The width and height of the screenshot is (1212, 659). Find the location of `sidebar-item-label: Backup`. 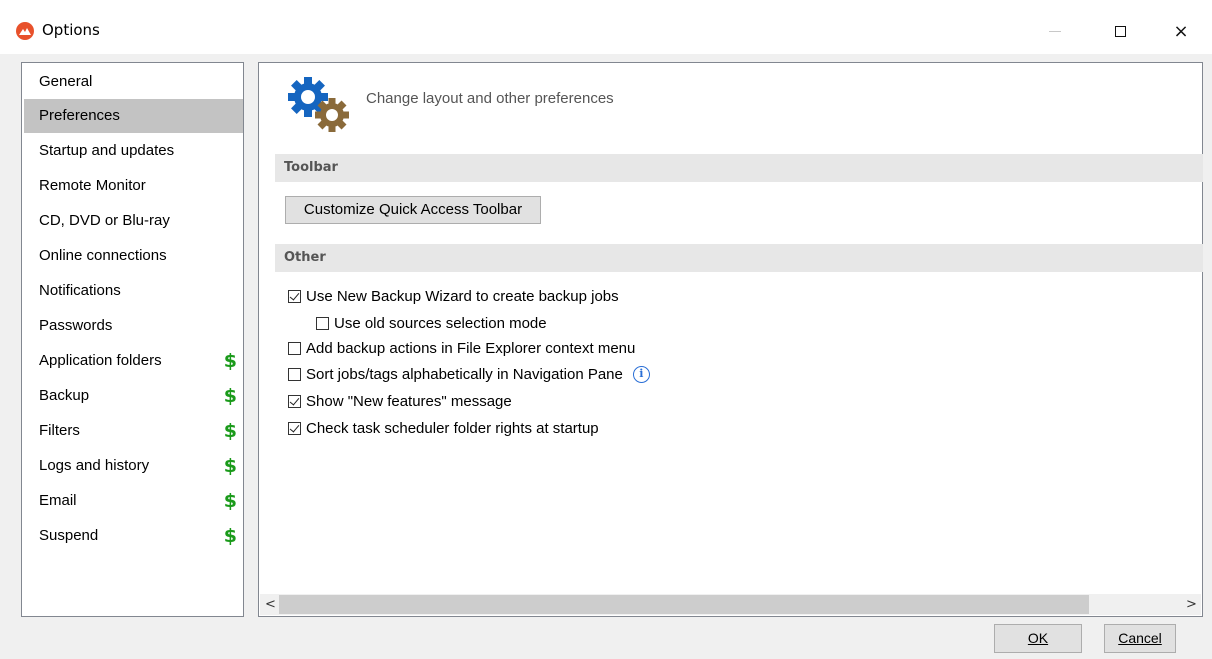

sidebar-item-label: Backup is located at coordinates (64, 395).